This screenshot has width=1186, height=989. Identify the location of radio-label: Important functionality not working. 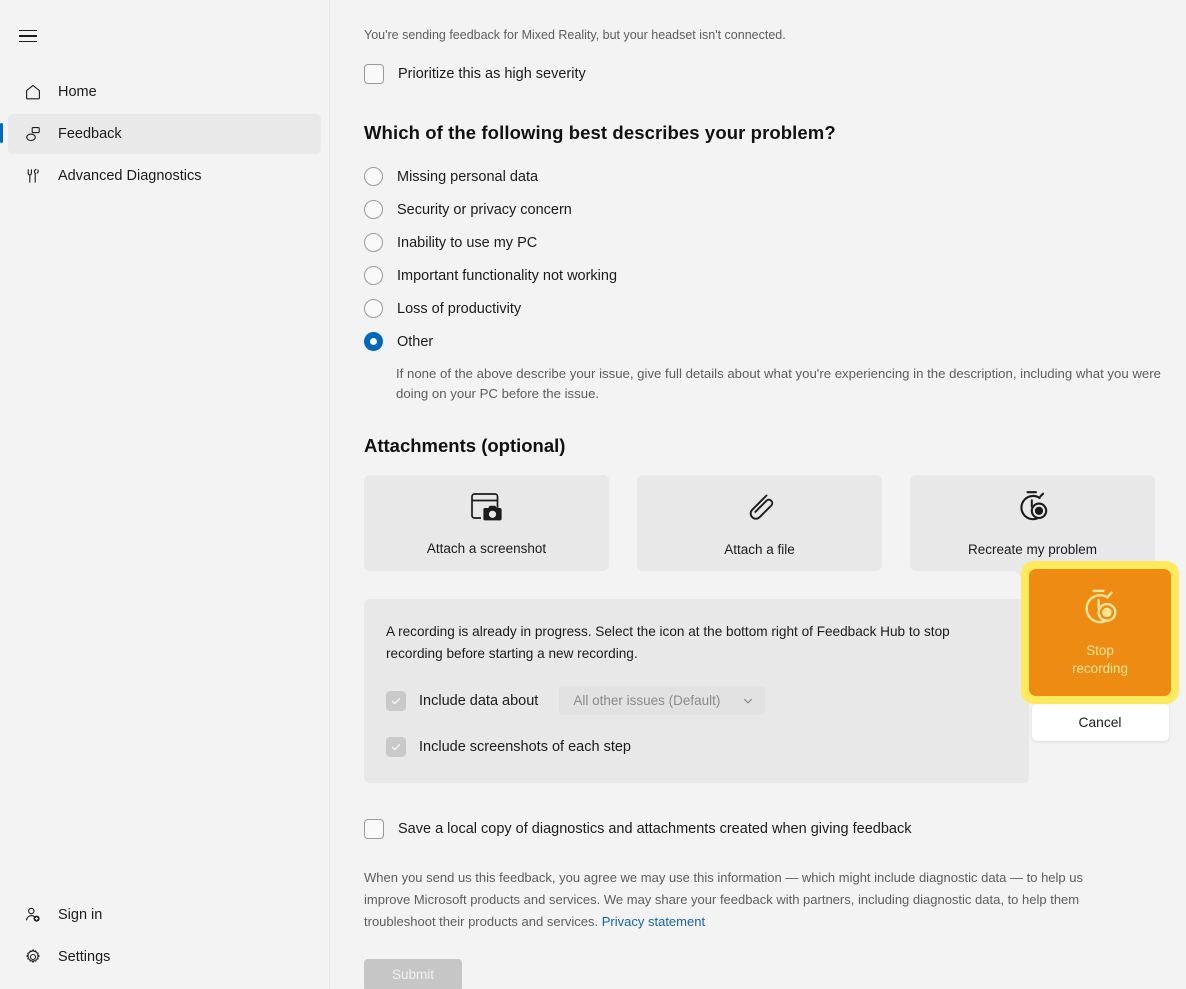
(507, 275).